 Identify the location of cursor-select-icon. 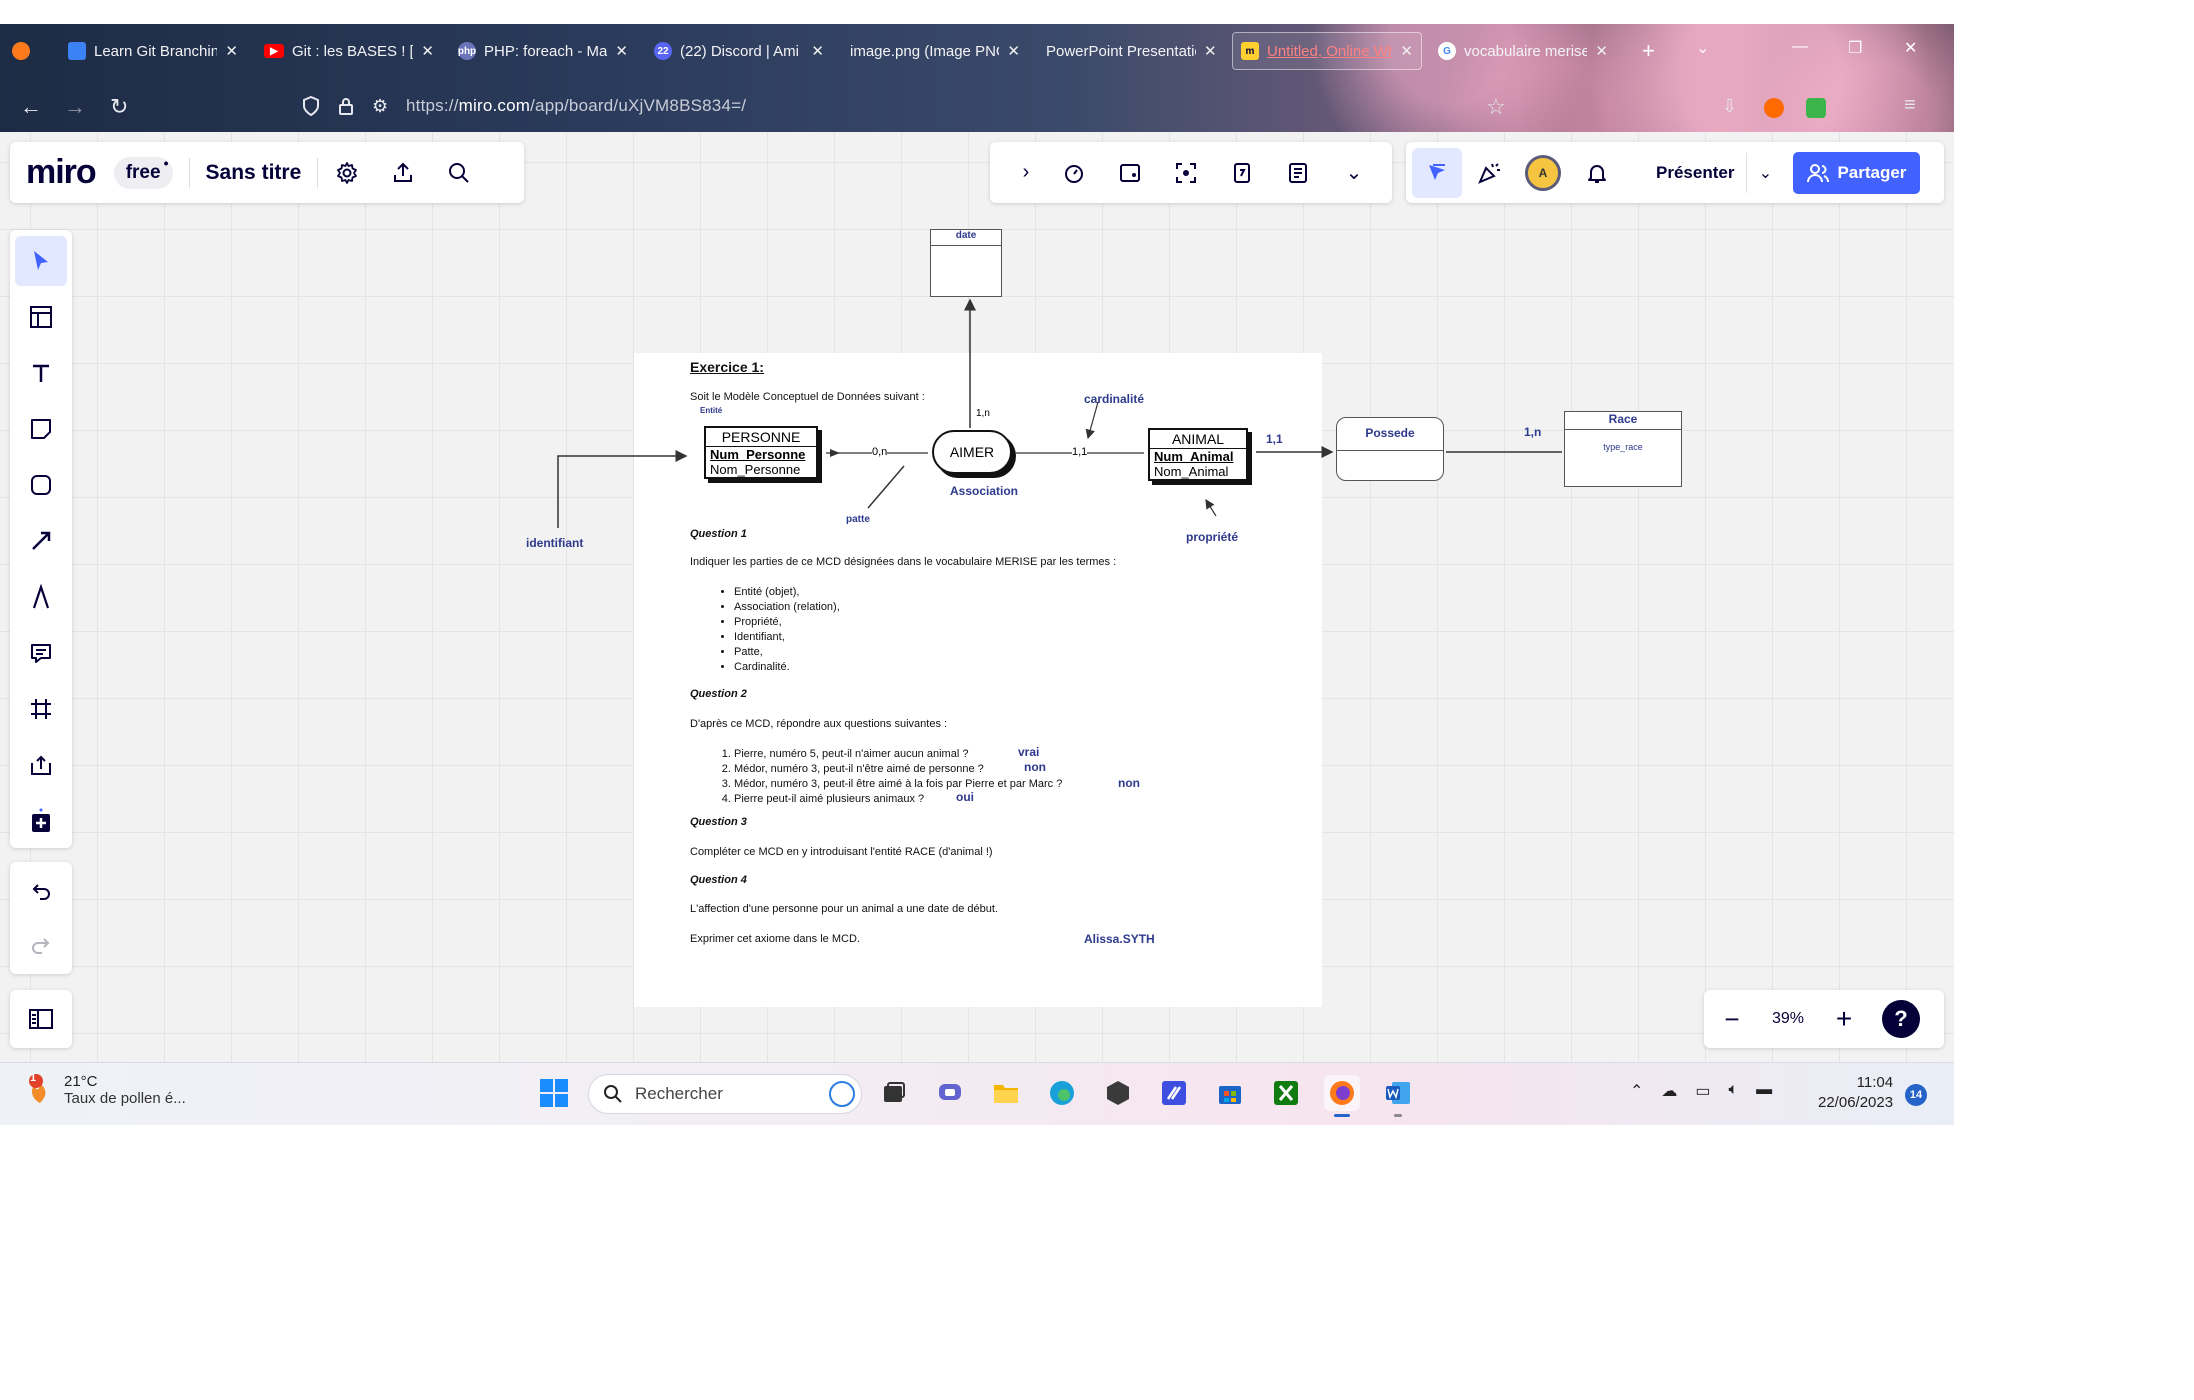
(1437, 172).